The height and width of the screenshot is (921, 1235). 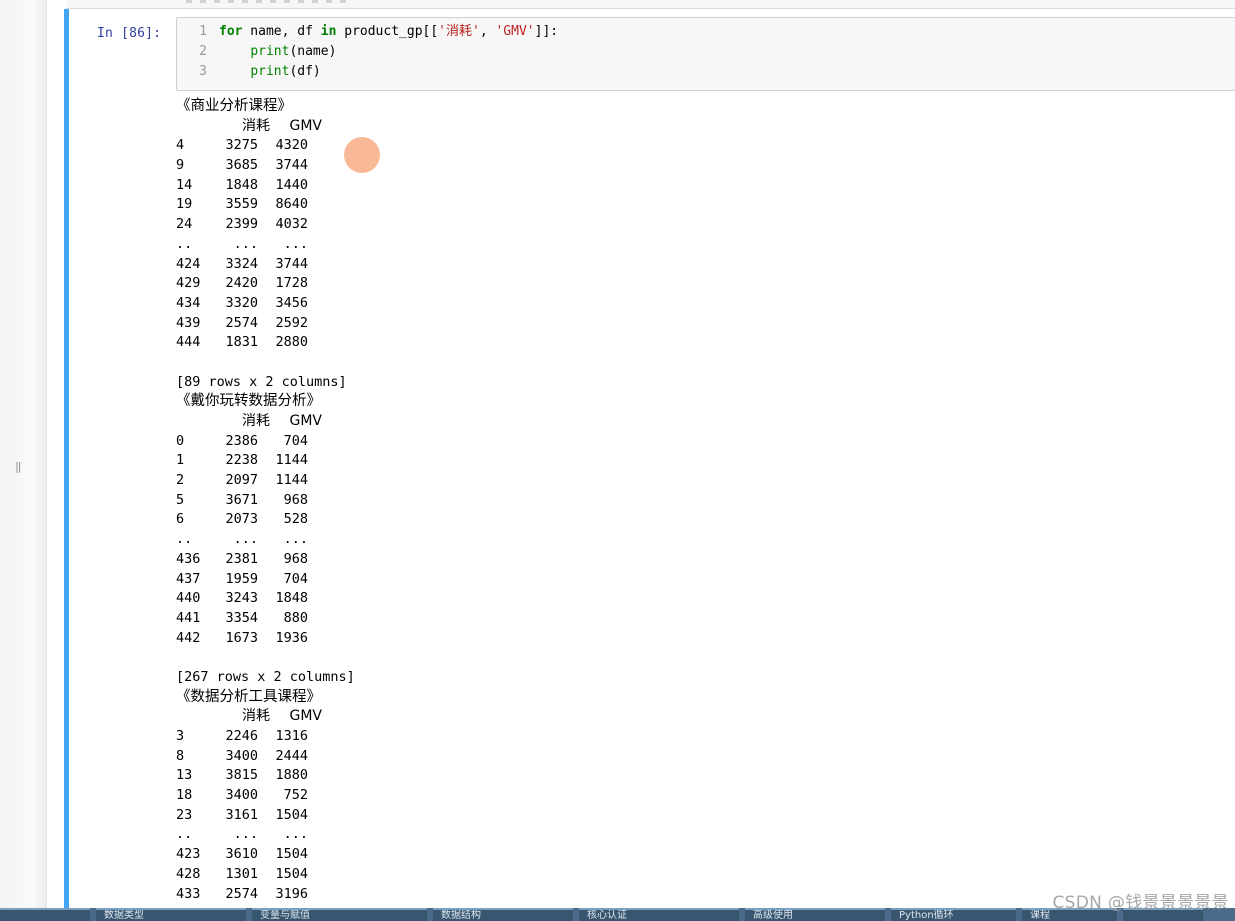 What do you see at coordinates (291, 165) in the screenshot?
I see `cell-value: 3744` at bounding box center [291, 165].